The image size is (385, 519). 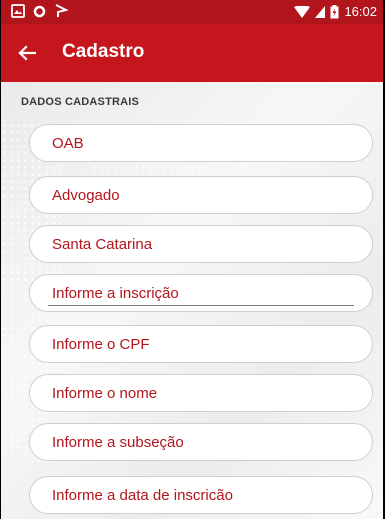 I want to click on battery-icon, so click(x=334, y=11).